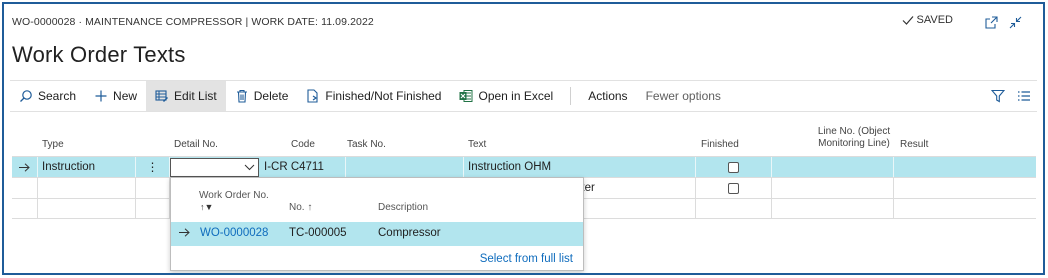 Image resolution: width=1048 pixels, height=278 pixels. I want to click on actions-label: Actions, so click(608, 96).